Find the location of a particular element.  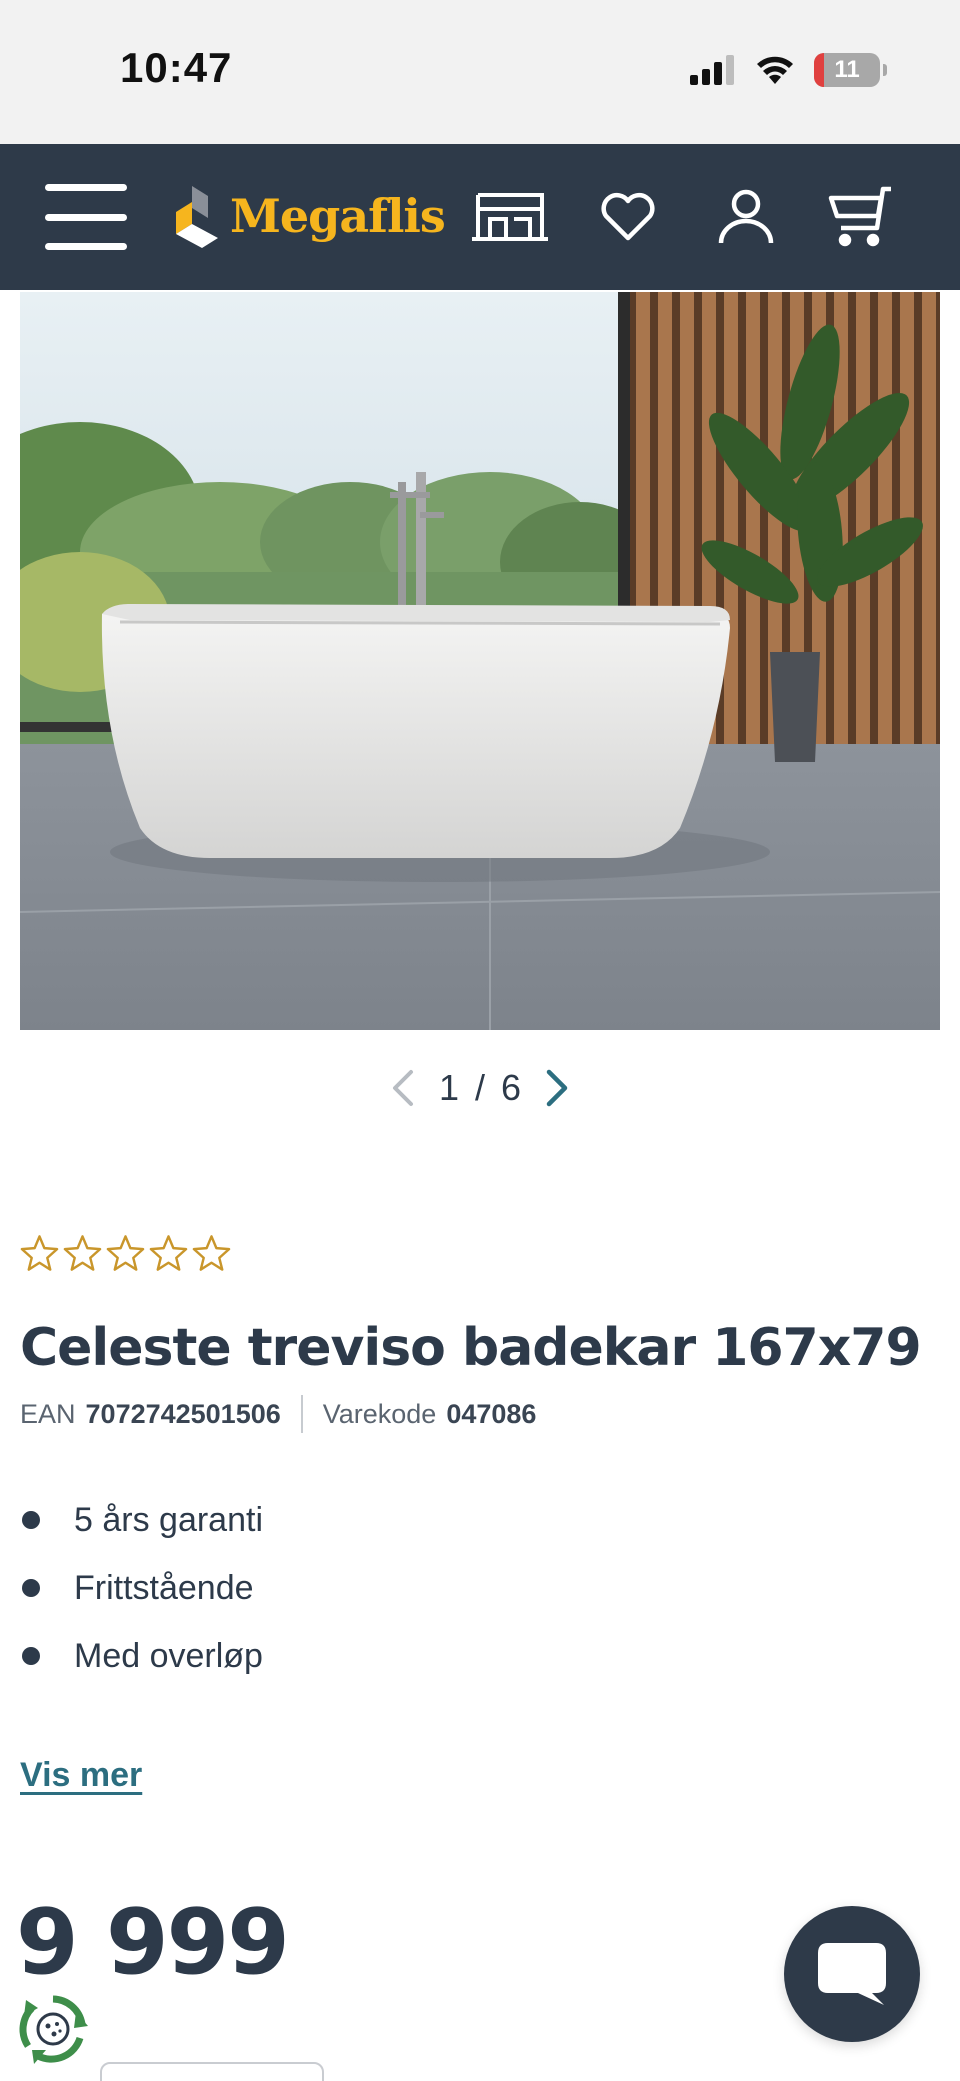

rating-stars is located at coordinates (125, 1253).